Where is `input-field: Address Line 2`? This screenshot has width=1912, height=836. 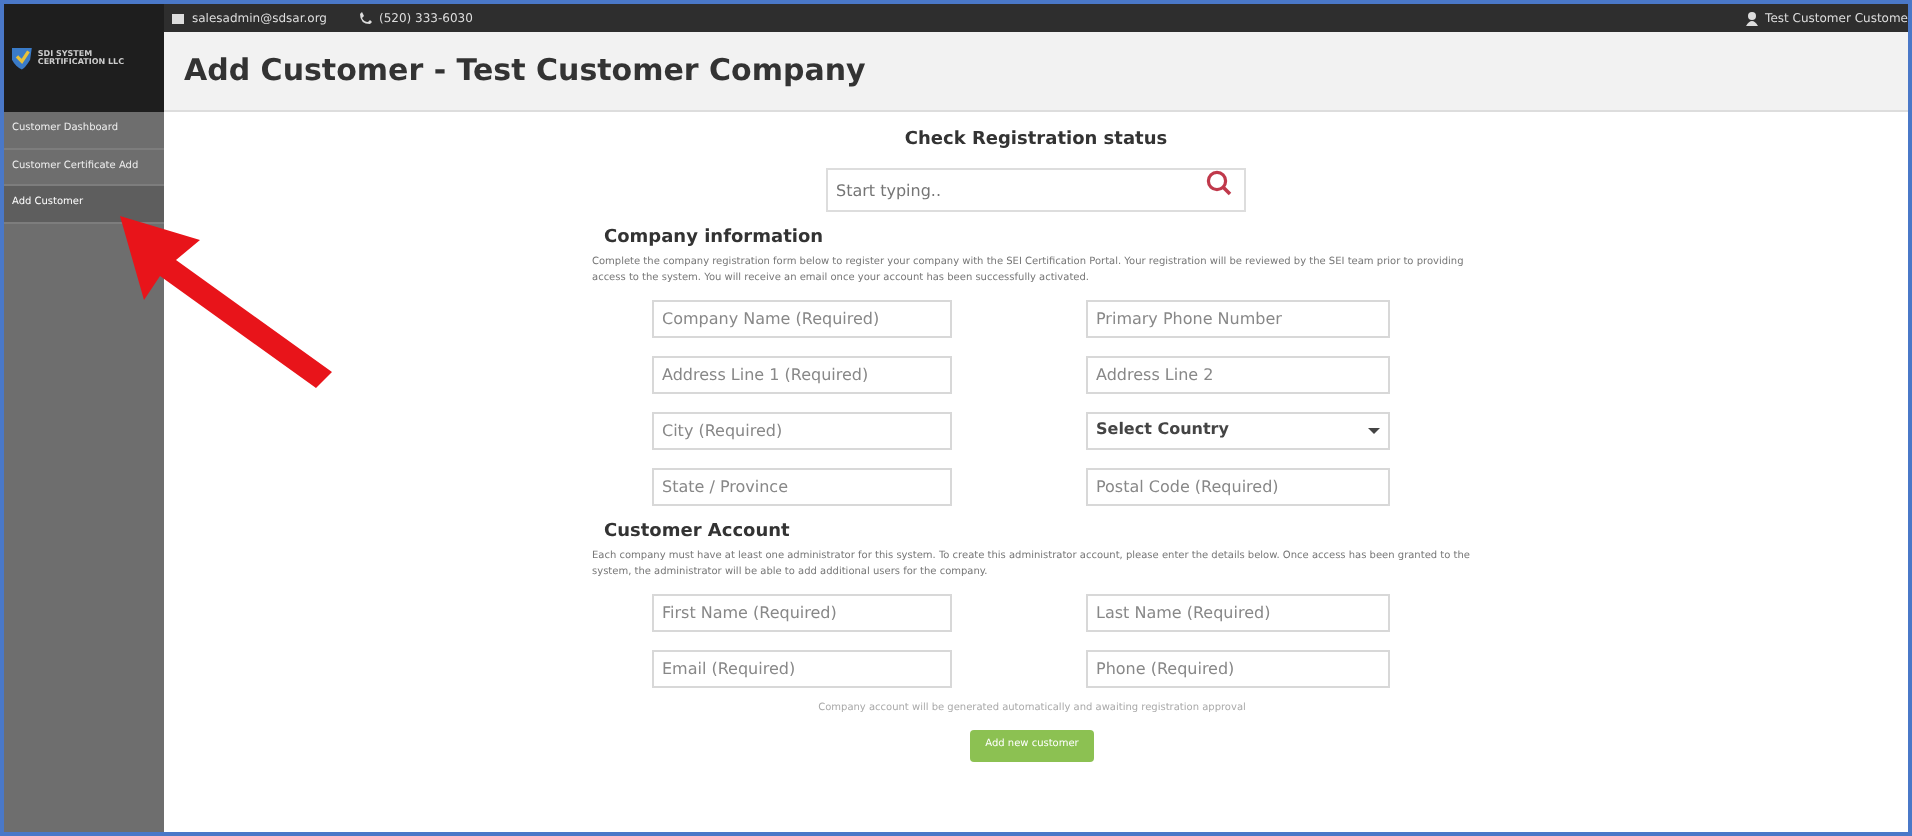 input-field: Address Line 2 is located at coordinates (1238, 374).